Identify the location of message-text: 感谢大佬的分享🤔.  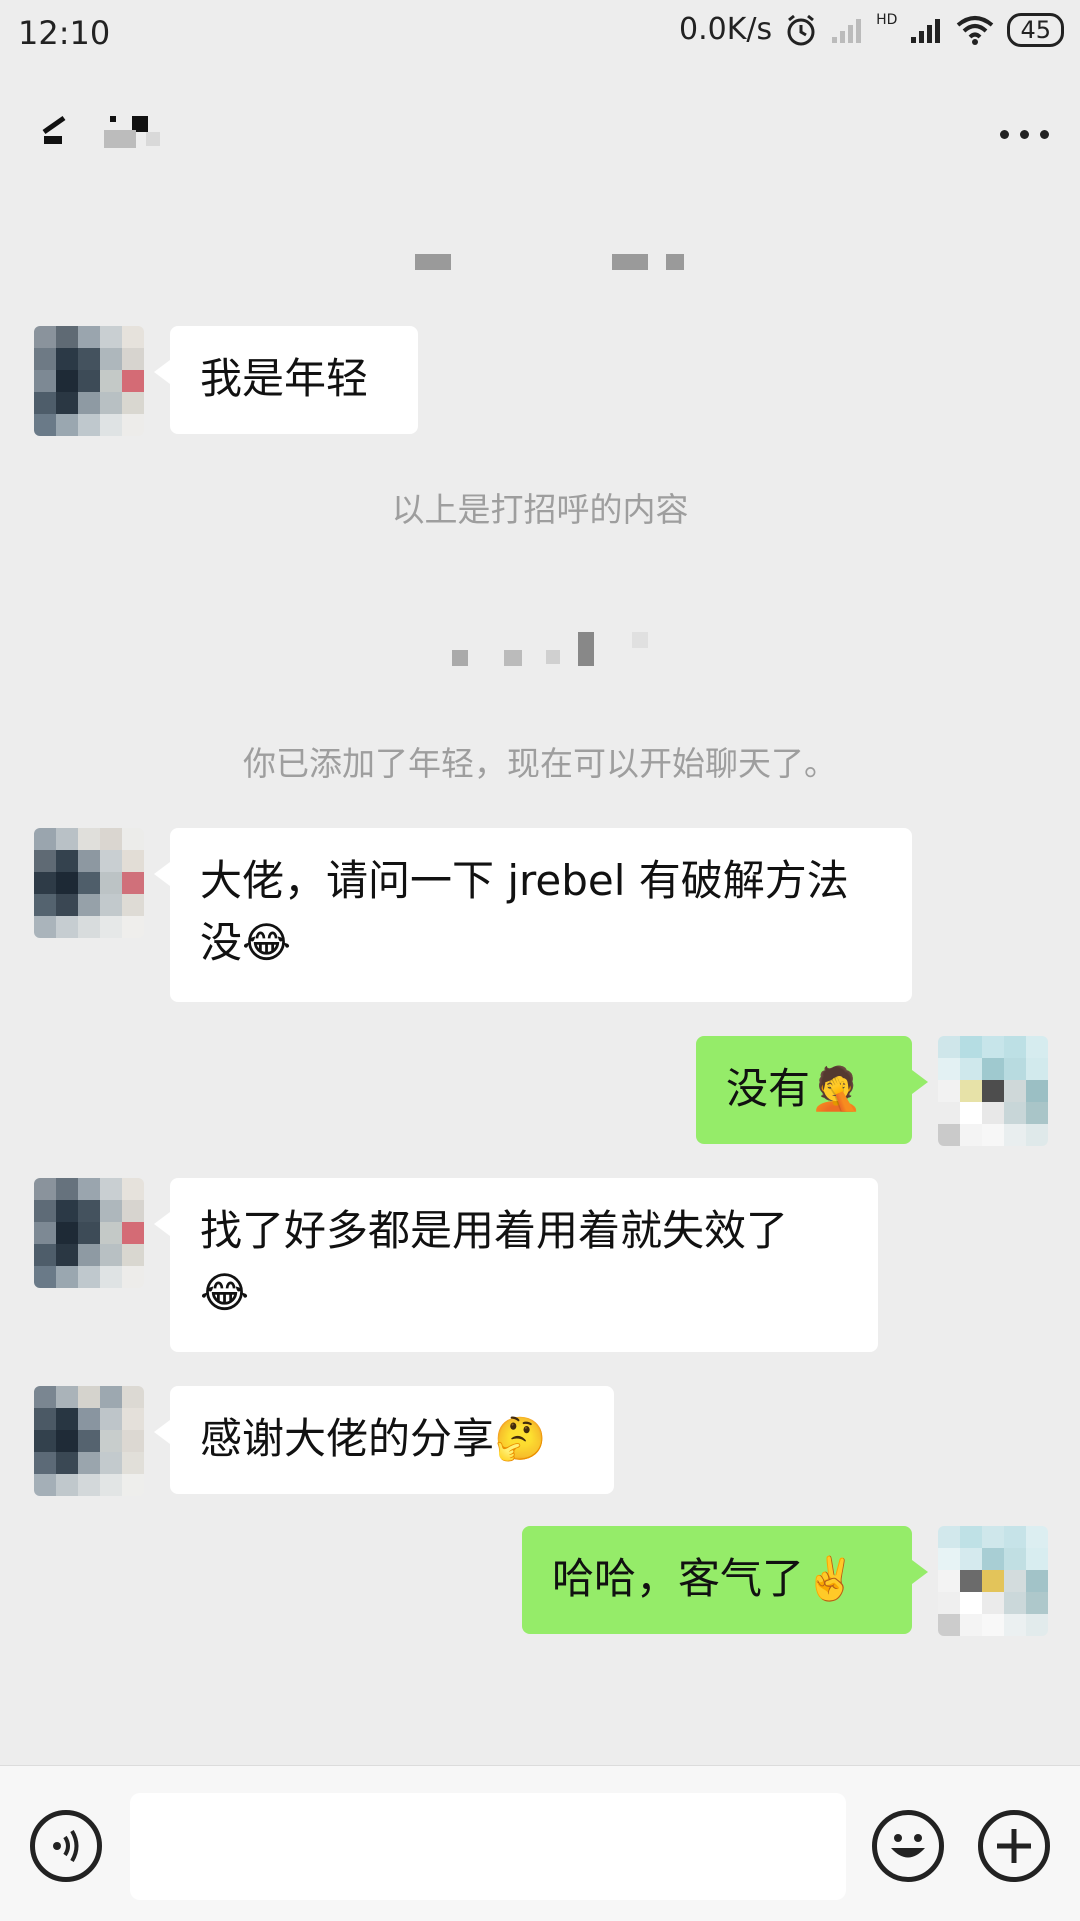
(373, 1438).